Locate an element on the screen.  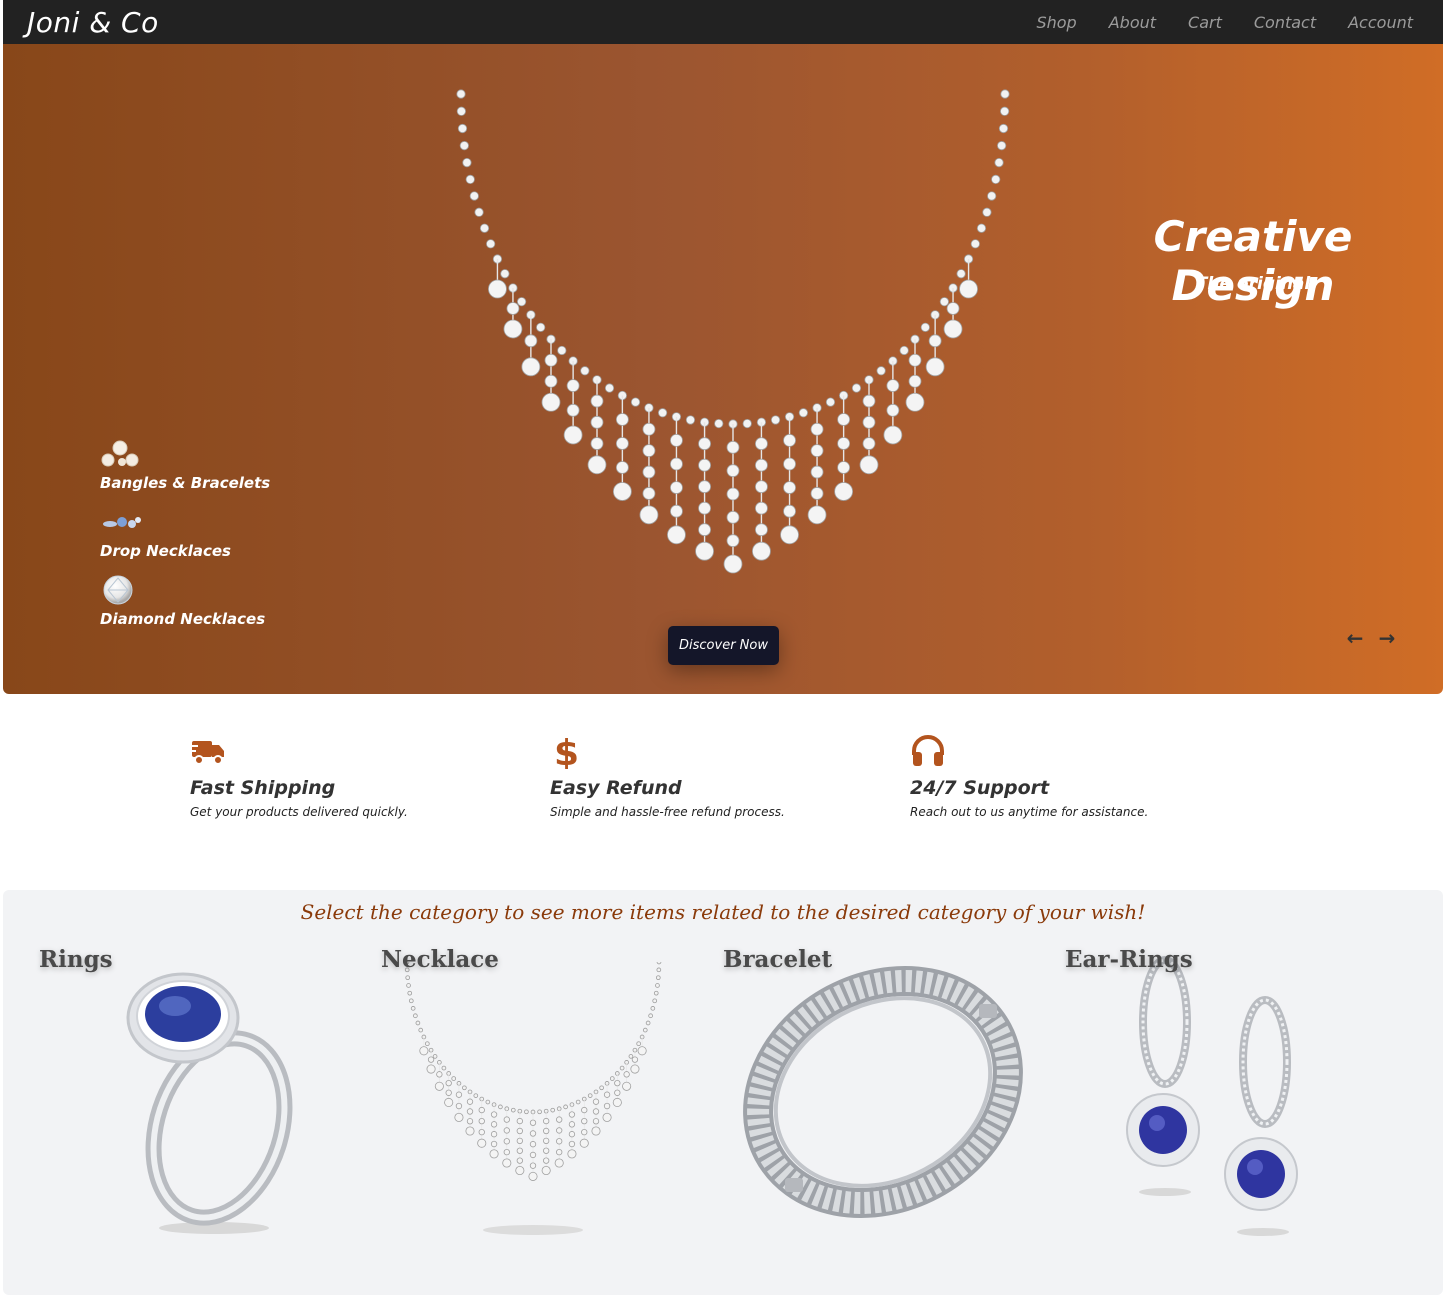
truck-icon is located at coordinates (207, 753).